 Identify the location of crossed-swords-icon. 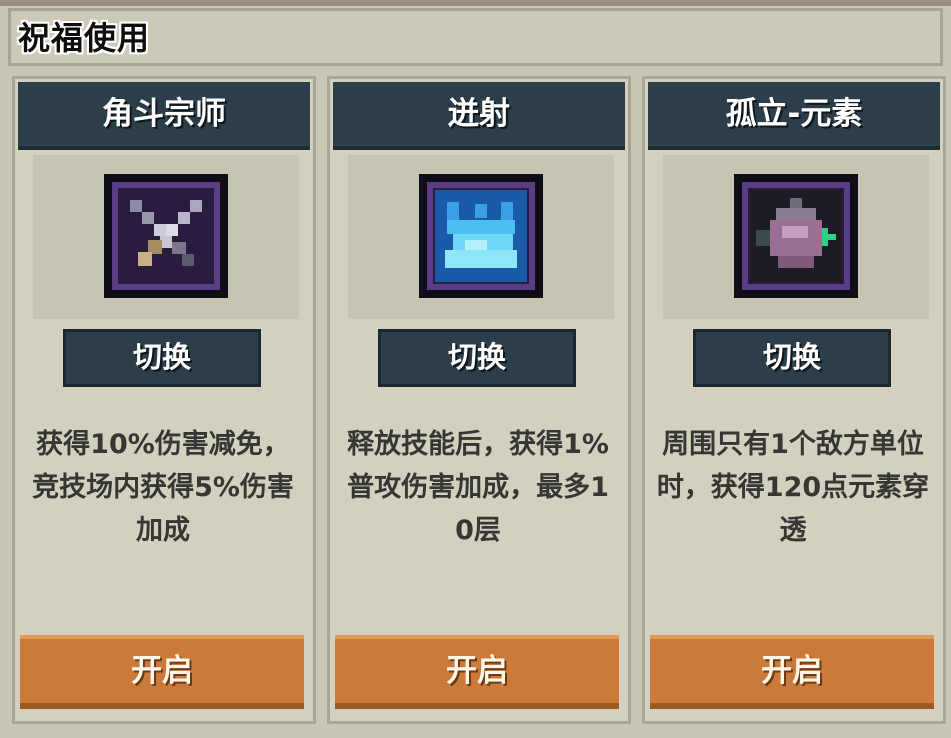
(166, 236).